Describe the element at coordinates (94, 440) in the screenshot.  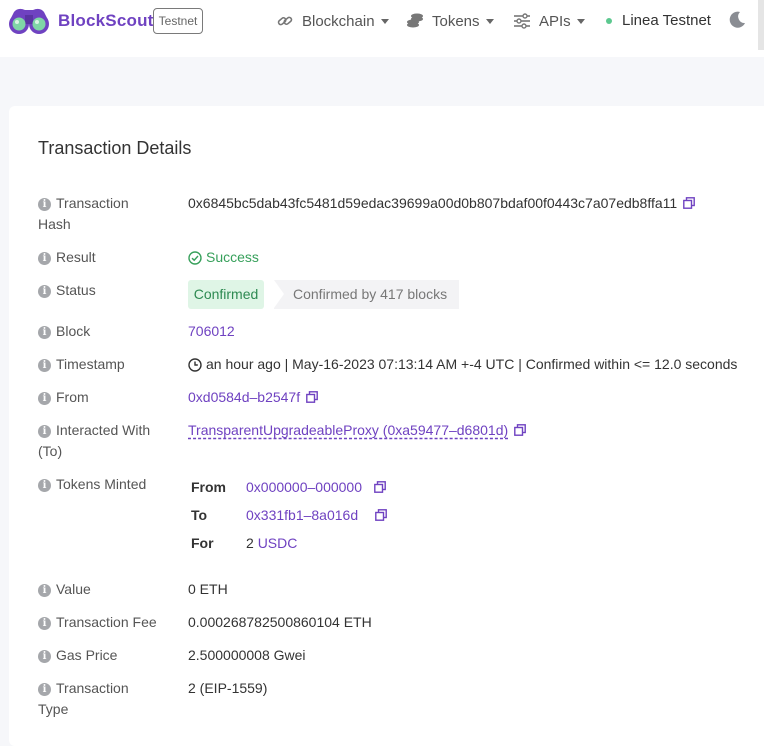
I see `interacted-label: i Interacted With (To)` at that location.